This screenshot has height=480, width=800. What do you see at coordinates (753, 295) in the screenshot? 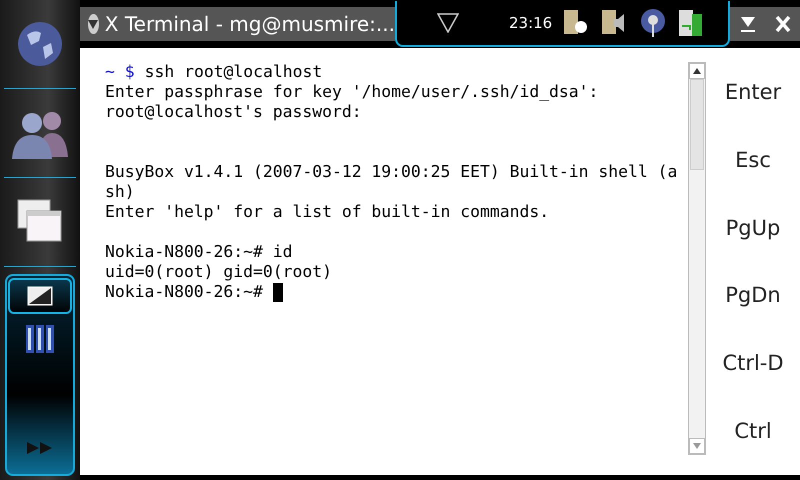
I see `key-button: PgDn` at bounding box center [753, 295].